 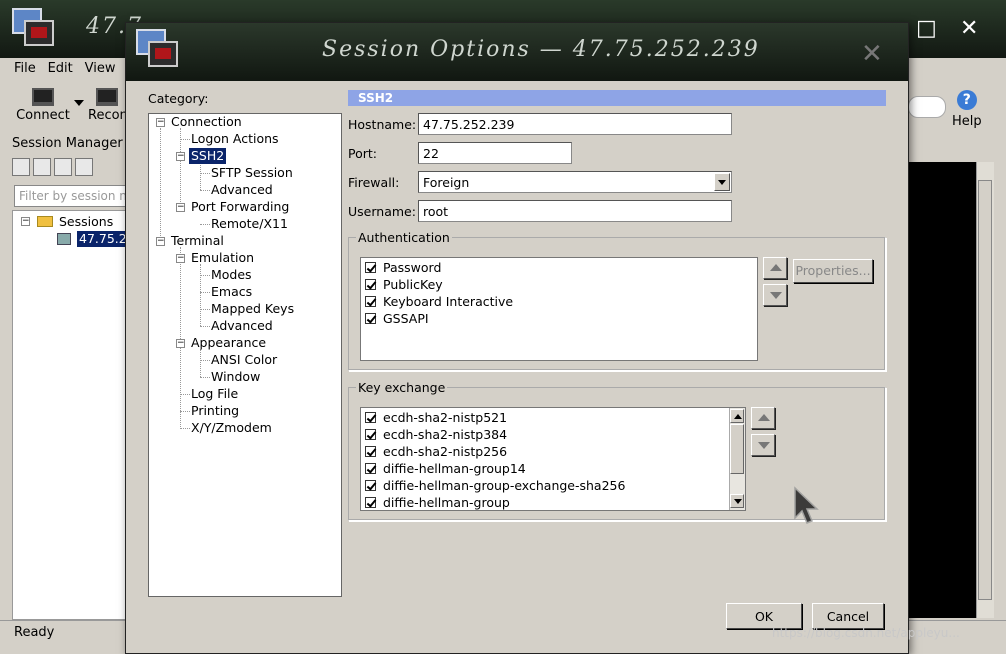 I want to click on terminal-expander-icon: −, so click(x=160, y=241).